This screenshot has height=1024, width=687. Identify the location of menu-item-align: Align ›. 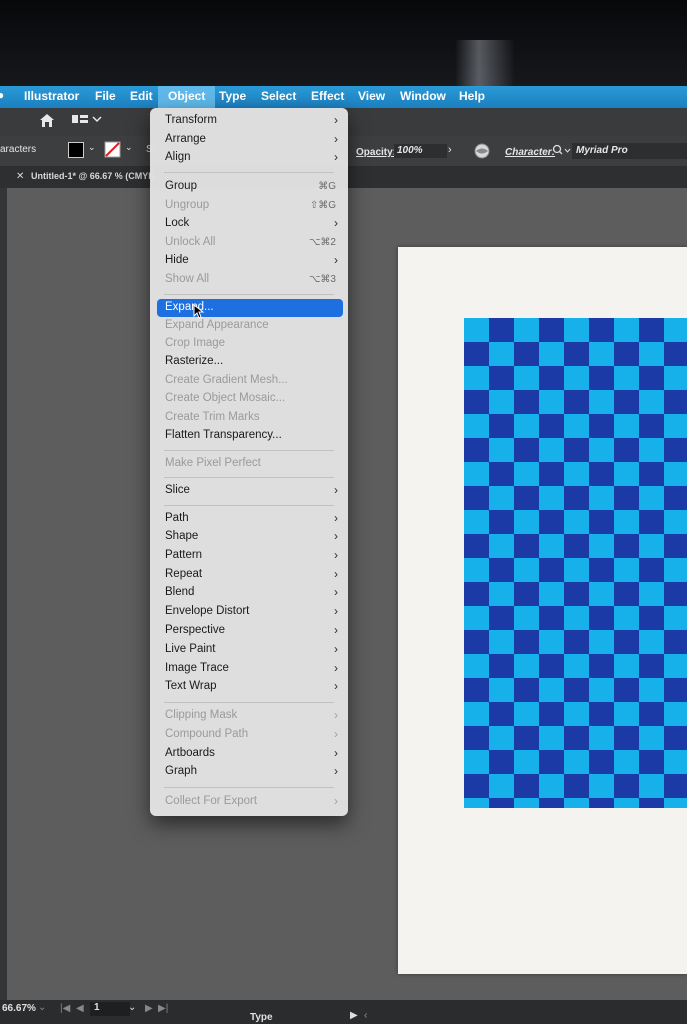
(249, 158).